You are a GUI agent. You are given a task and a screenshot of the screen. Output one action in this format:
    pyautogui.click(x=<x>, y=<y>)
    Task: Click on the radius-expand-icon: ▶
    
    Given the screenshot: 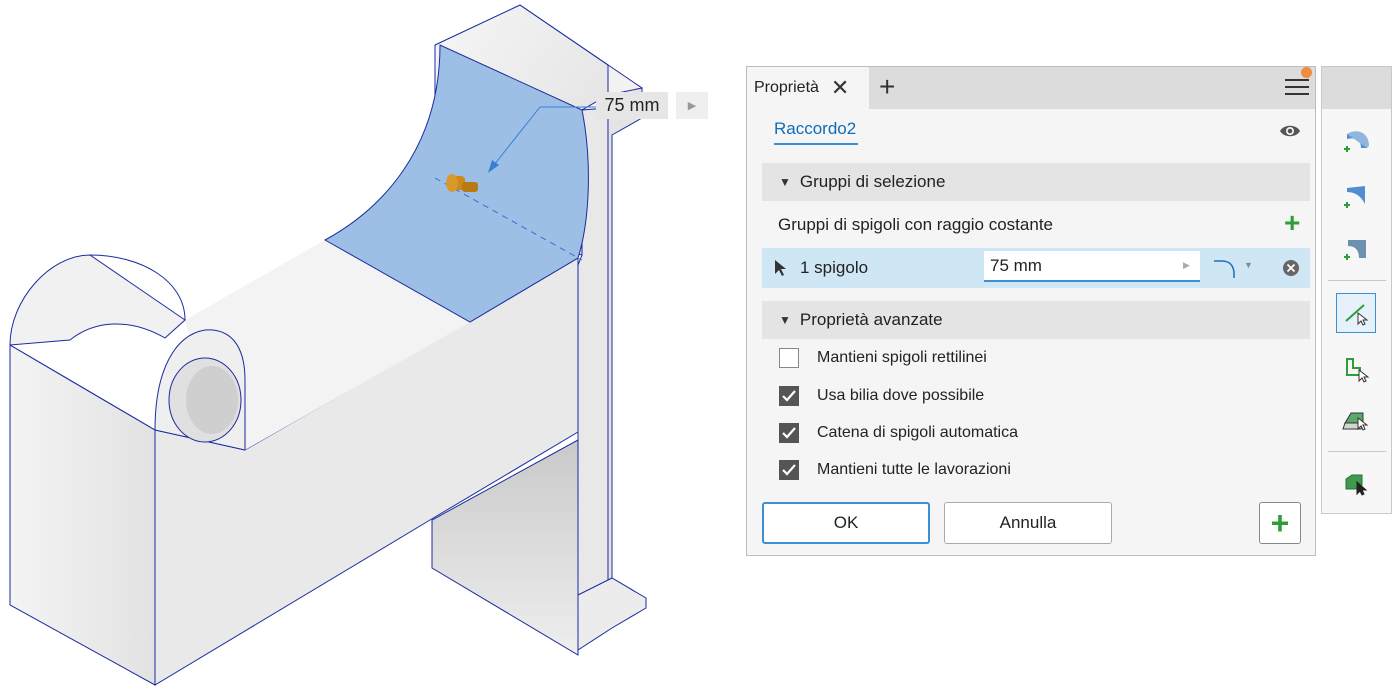 What is the action you would take?
    pyautogui.click(x=1186, y=265)
    